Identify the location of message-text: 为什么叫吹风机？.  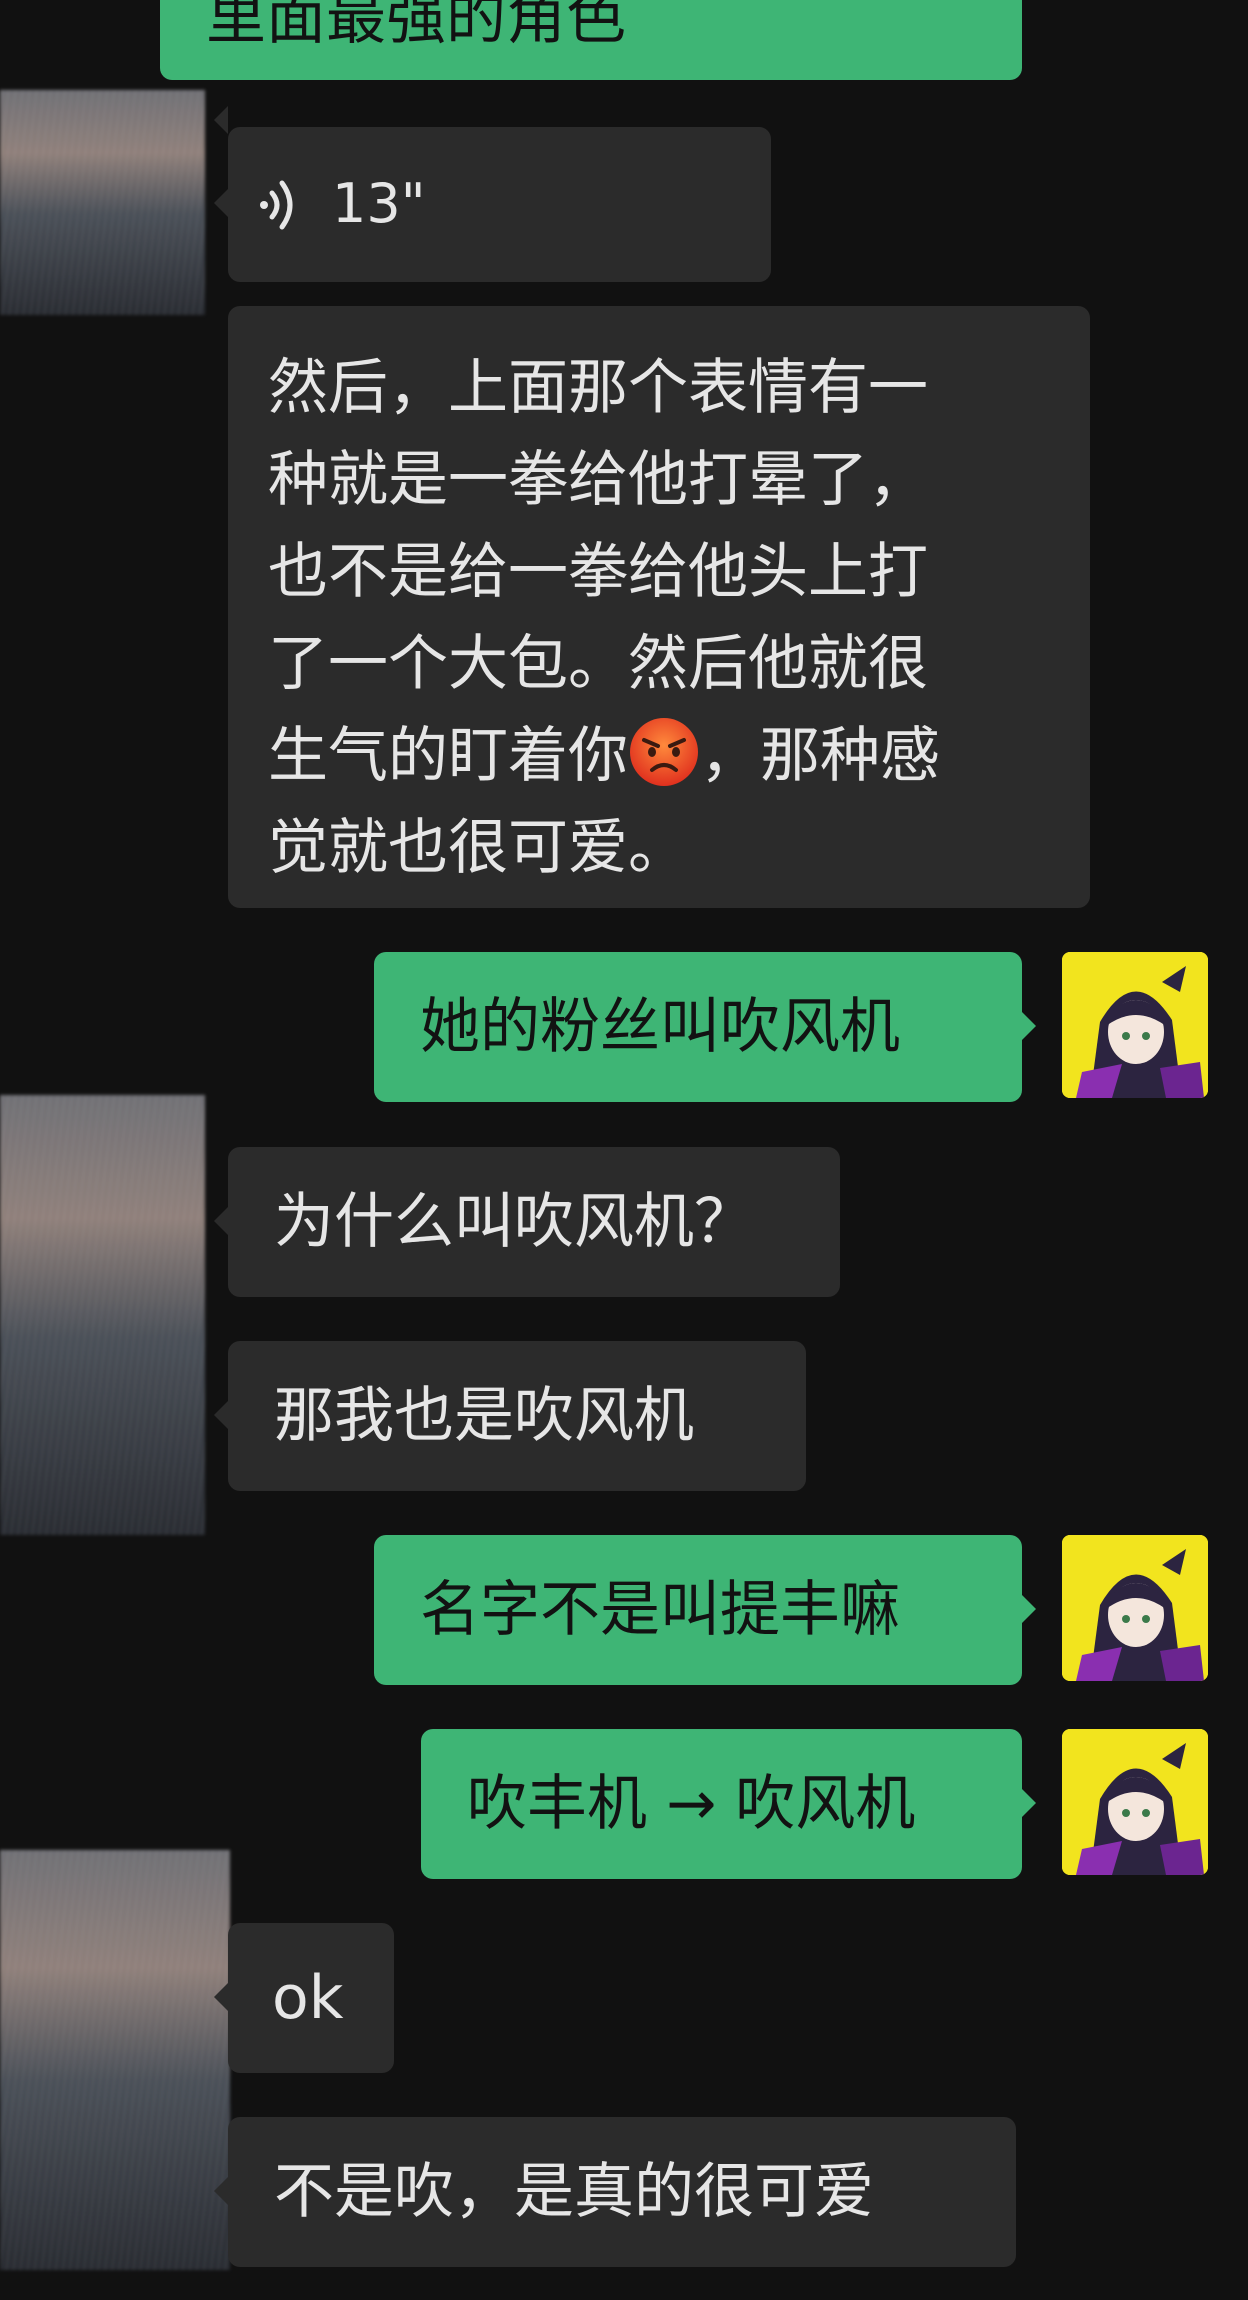
(514, 1222).